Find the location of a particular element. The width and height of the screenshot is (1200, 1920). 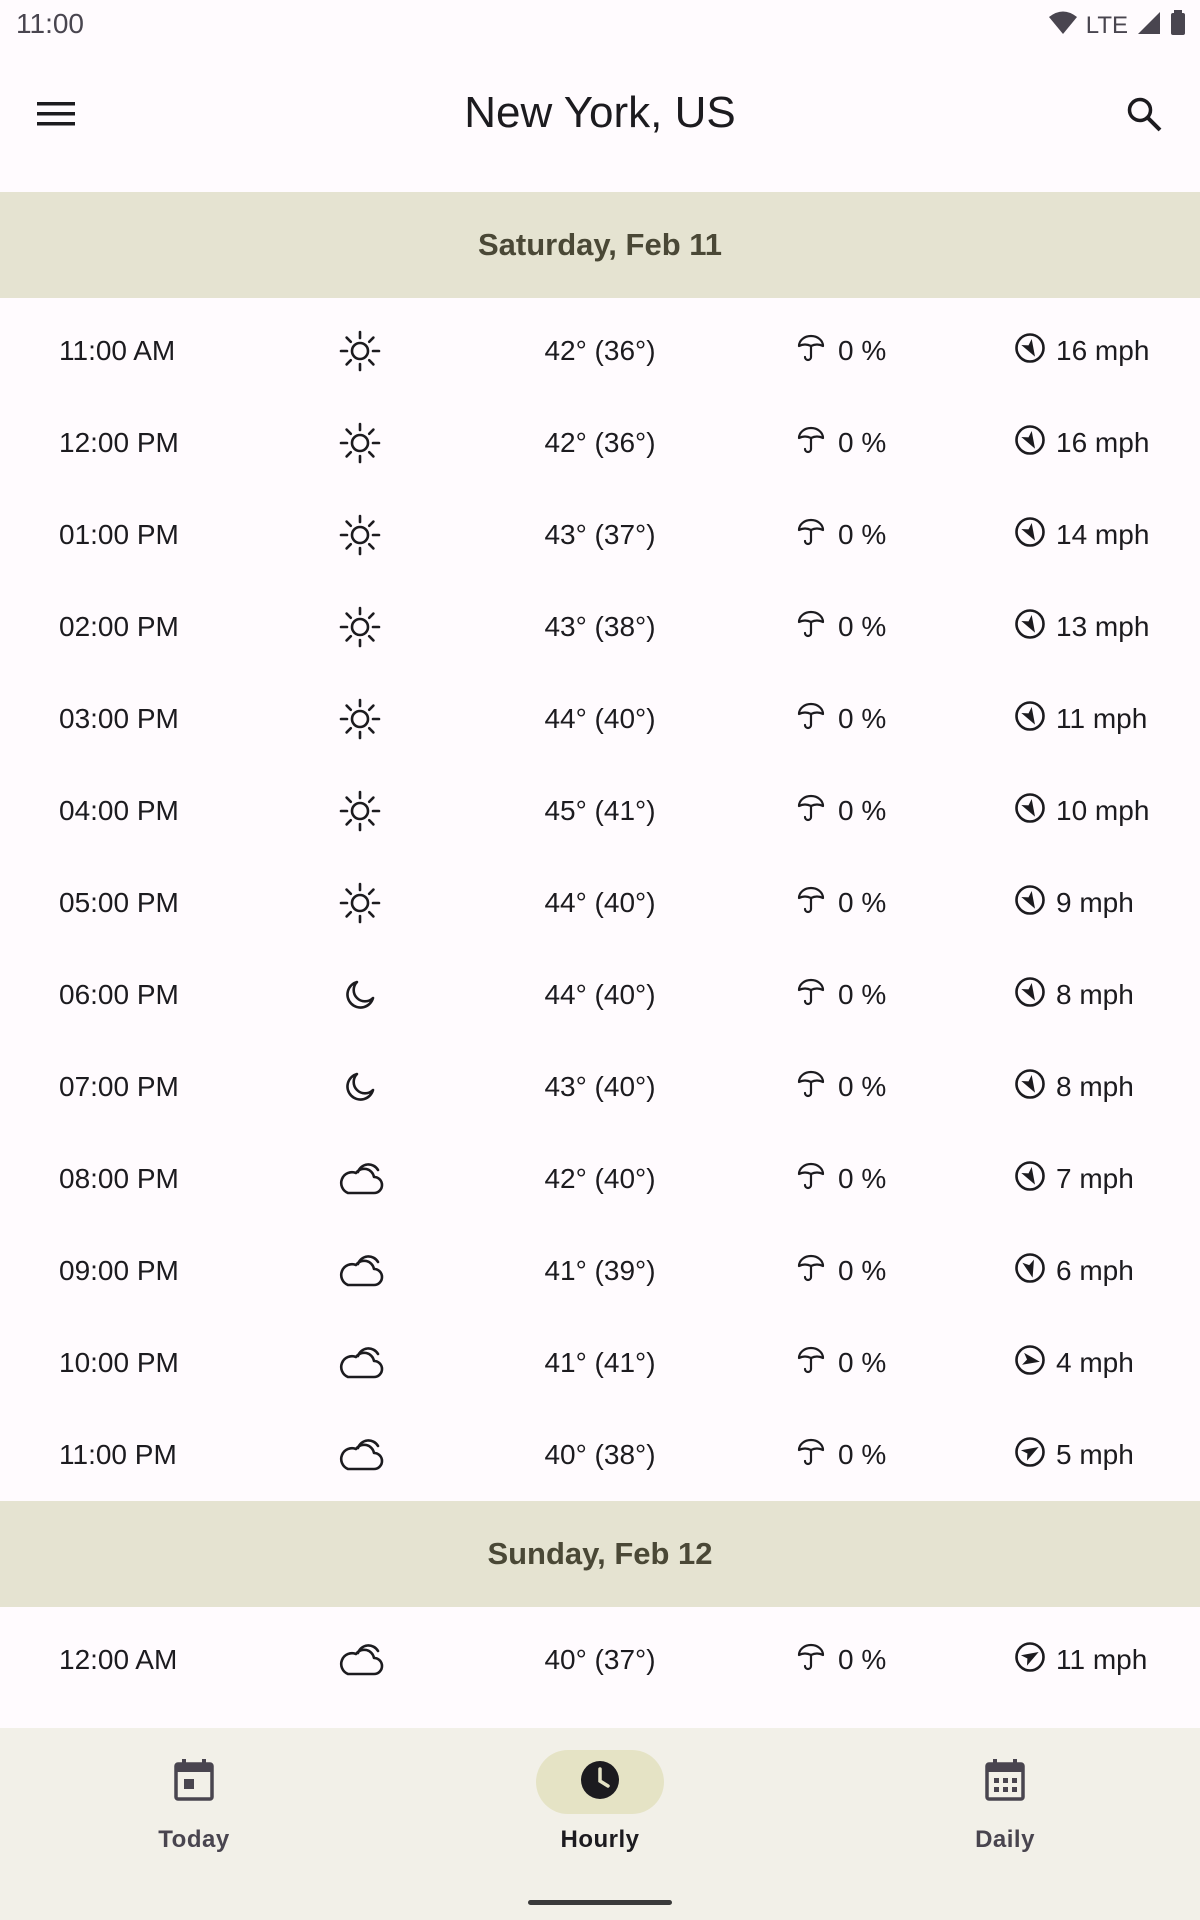

nav-daily-pill is located at coordinates (1005, 1782).